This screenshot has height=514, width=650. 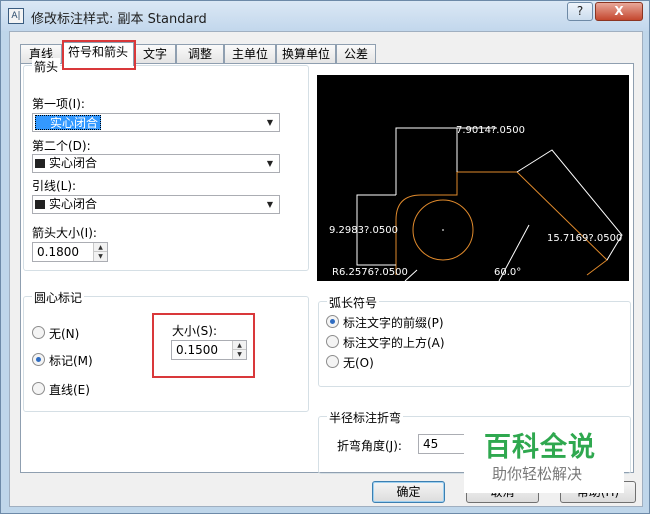 What do you see at coordinates (58, 252) in the screenshot?
I see `arrow-size-value: 0.1800` at bounding box center [58, 252].